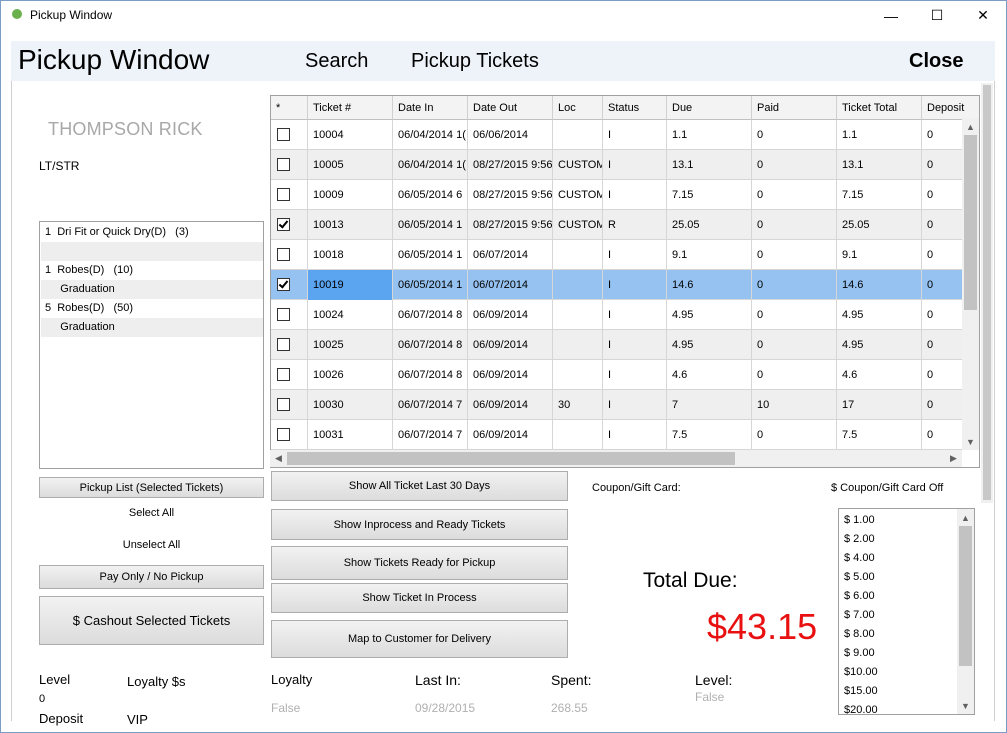  I want to click on grid-header-date-out: Date Out, so click(510, 108).